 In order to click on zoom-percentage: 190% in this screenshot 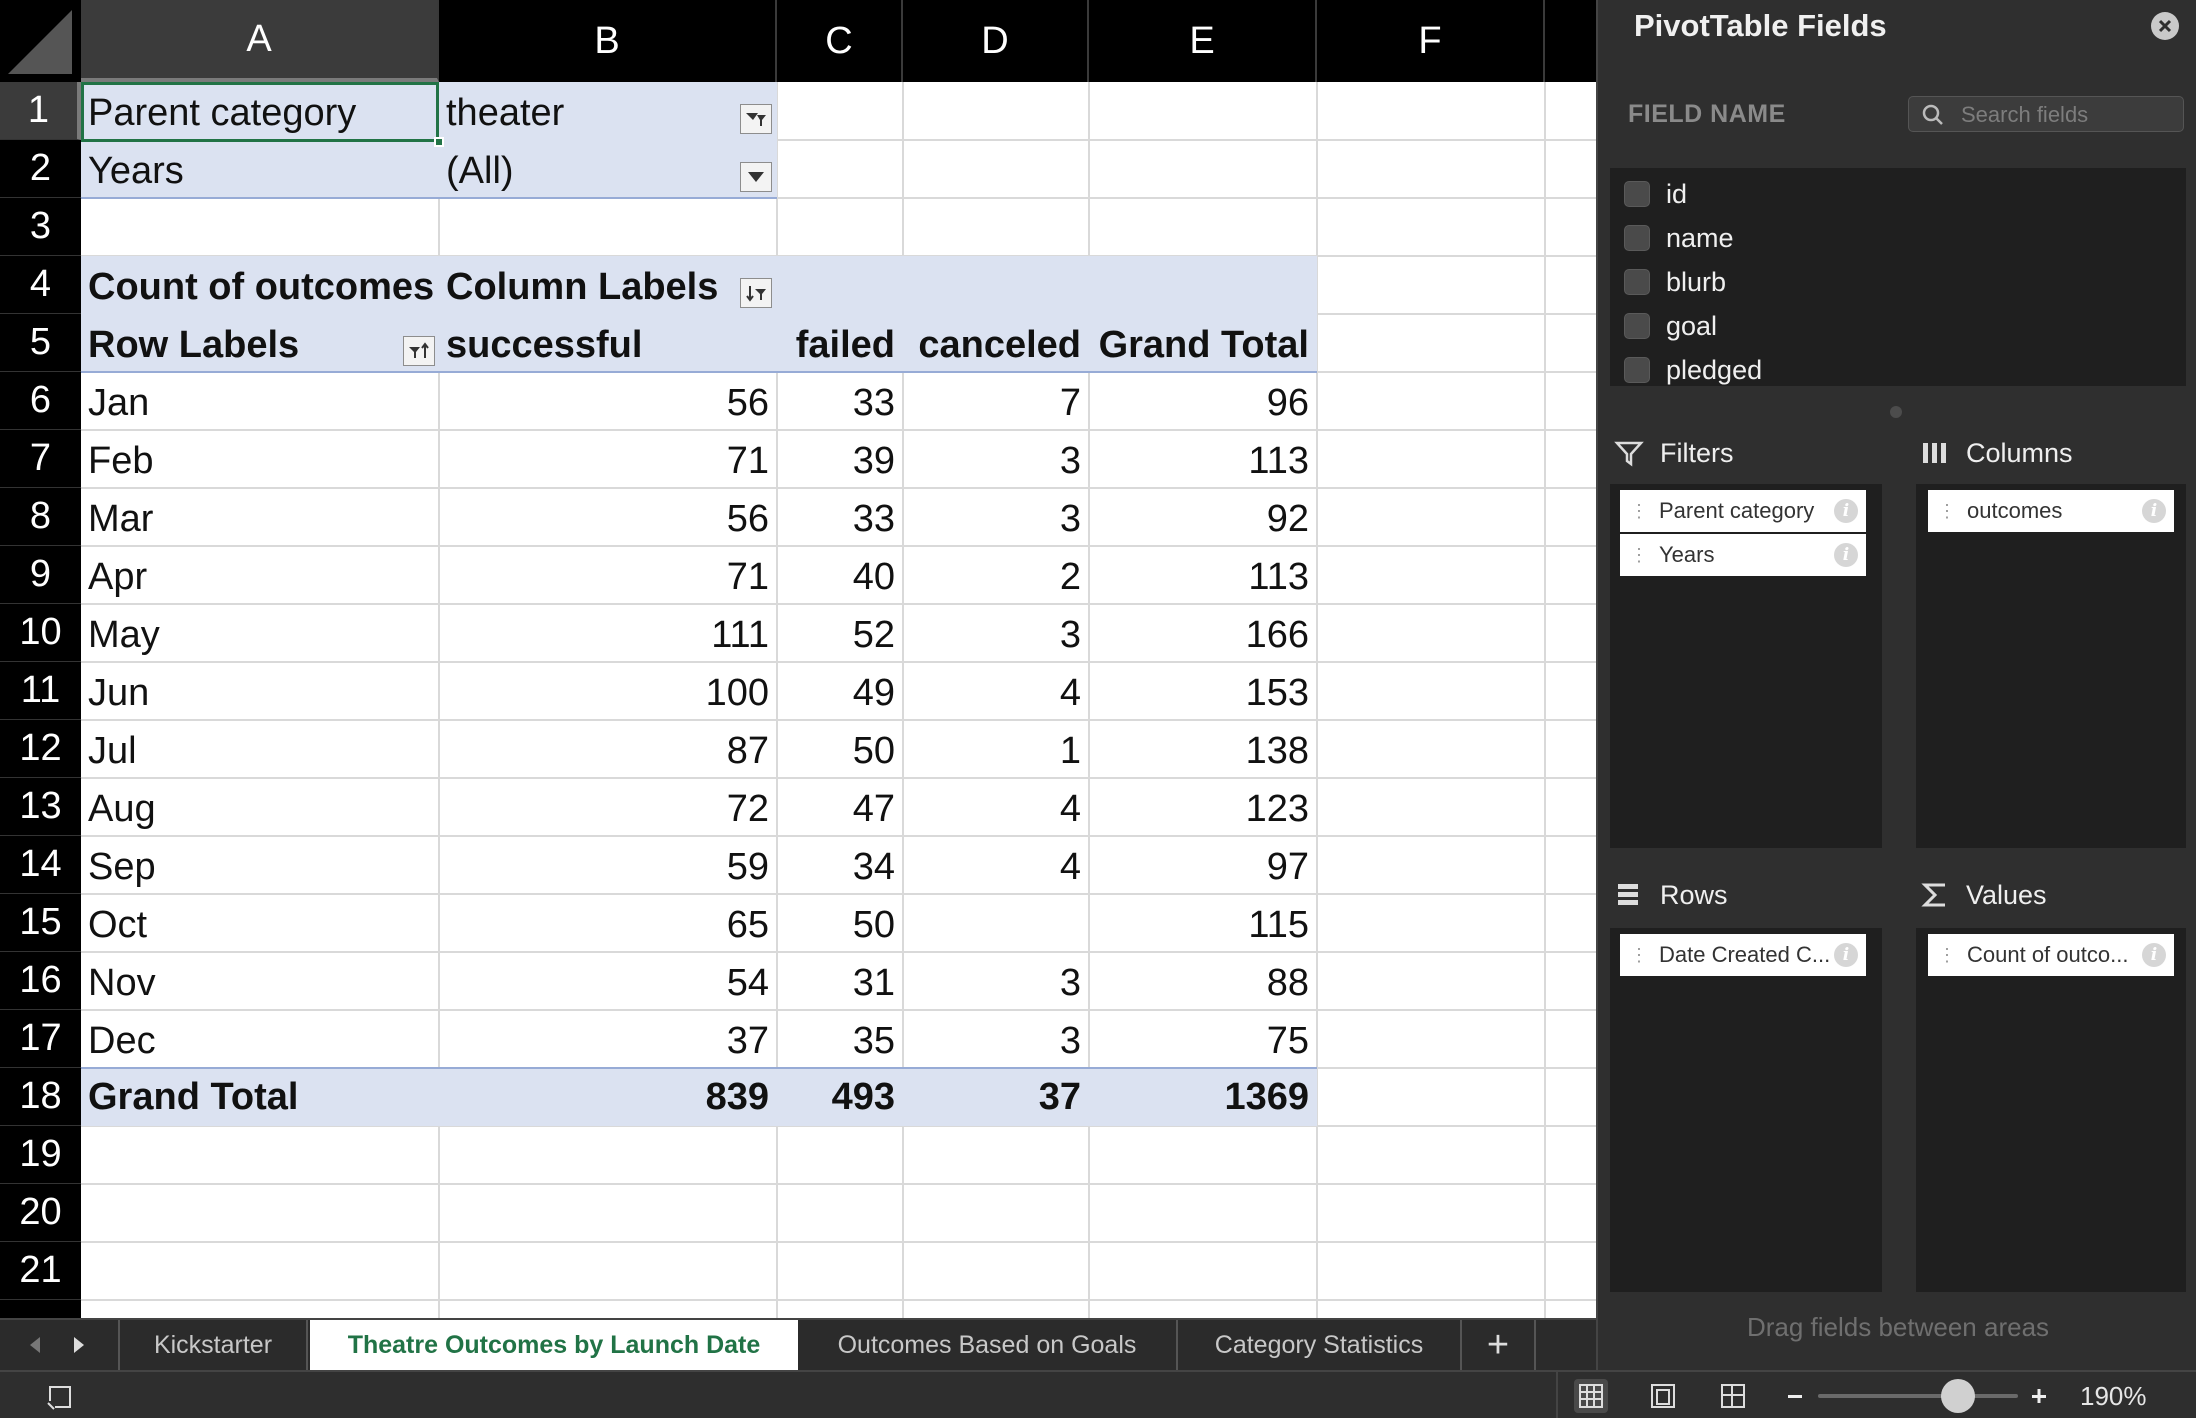, I will do `click(2113, 1396)`.